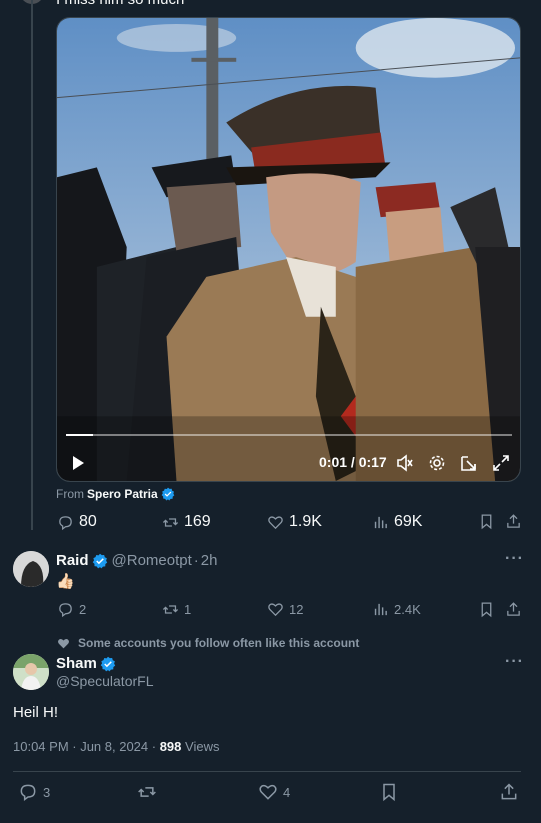  What do you see at coordinates (200, 746) in the screenshot?
I see `tweet-views-label: Views` at bounding box center [200, 746].